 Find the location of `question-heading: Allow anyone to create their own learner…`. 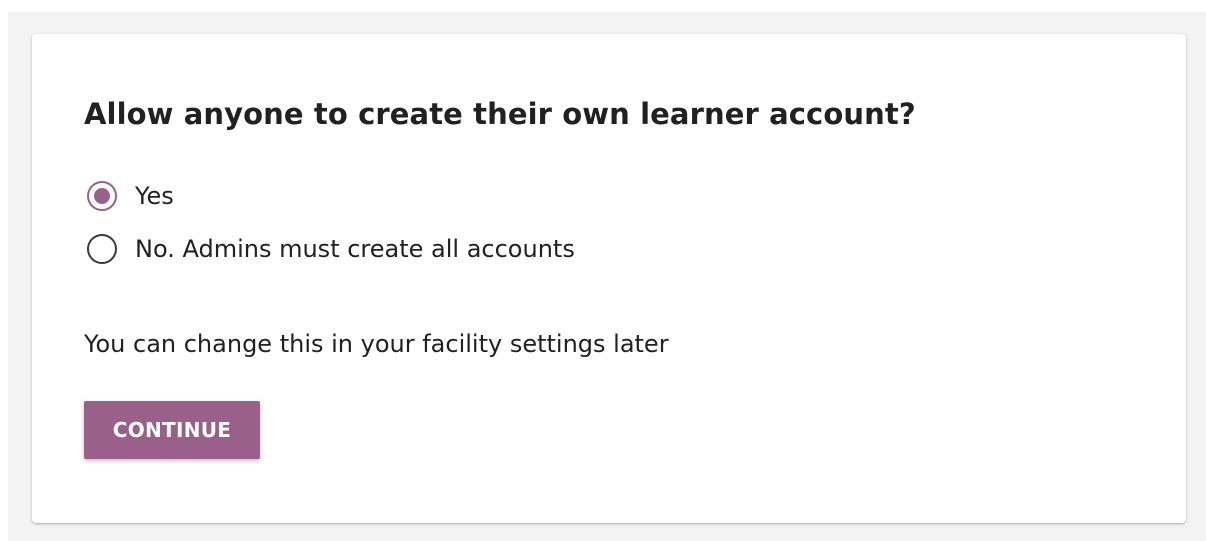

question-heading: Allow anyone to create their own learner… is located at coordinates (500, 114).